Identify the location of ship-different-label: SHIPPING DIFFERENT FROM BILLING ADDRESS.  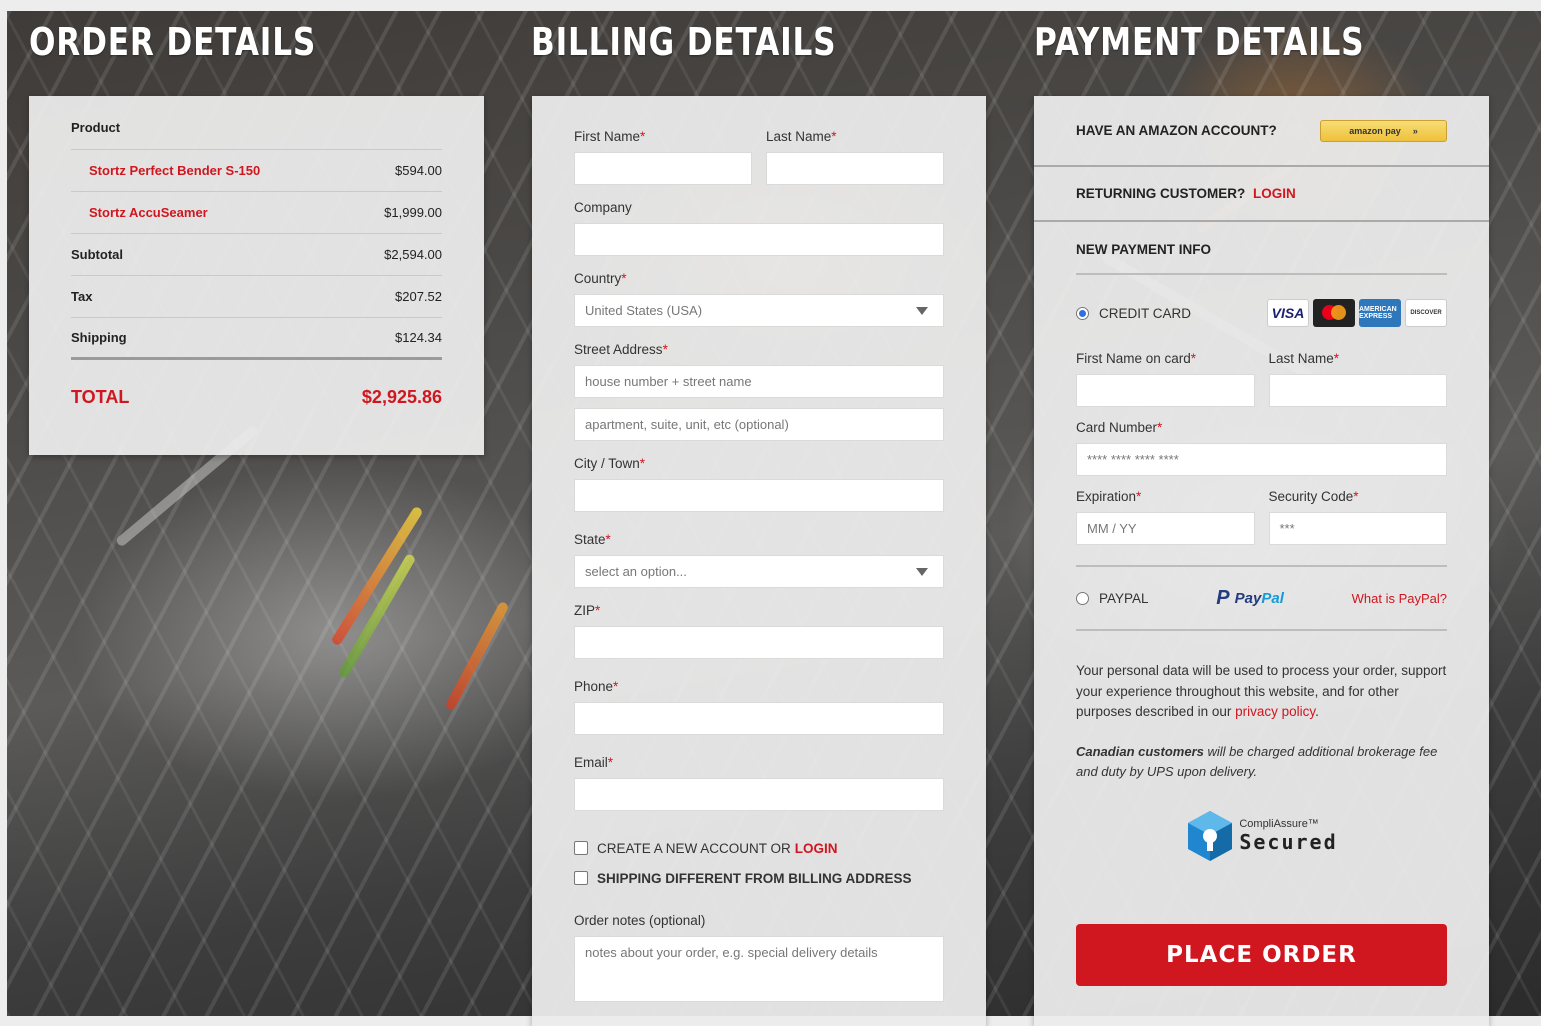
(754, 878).